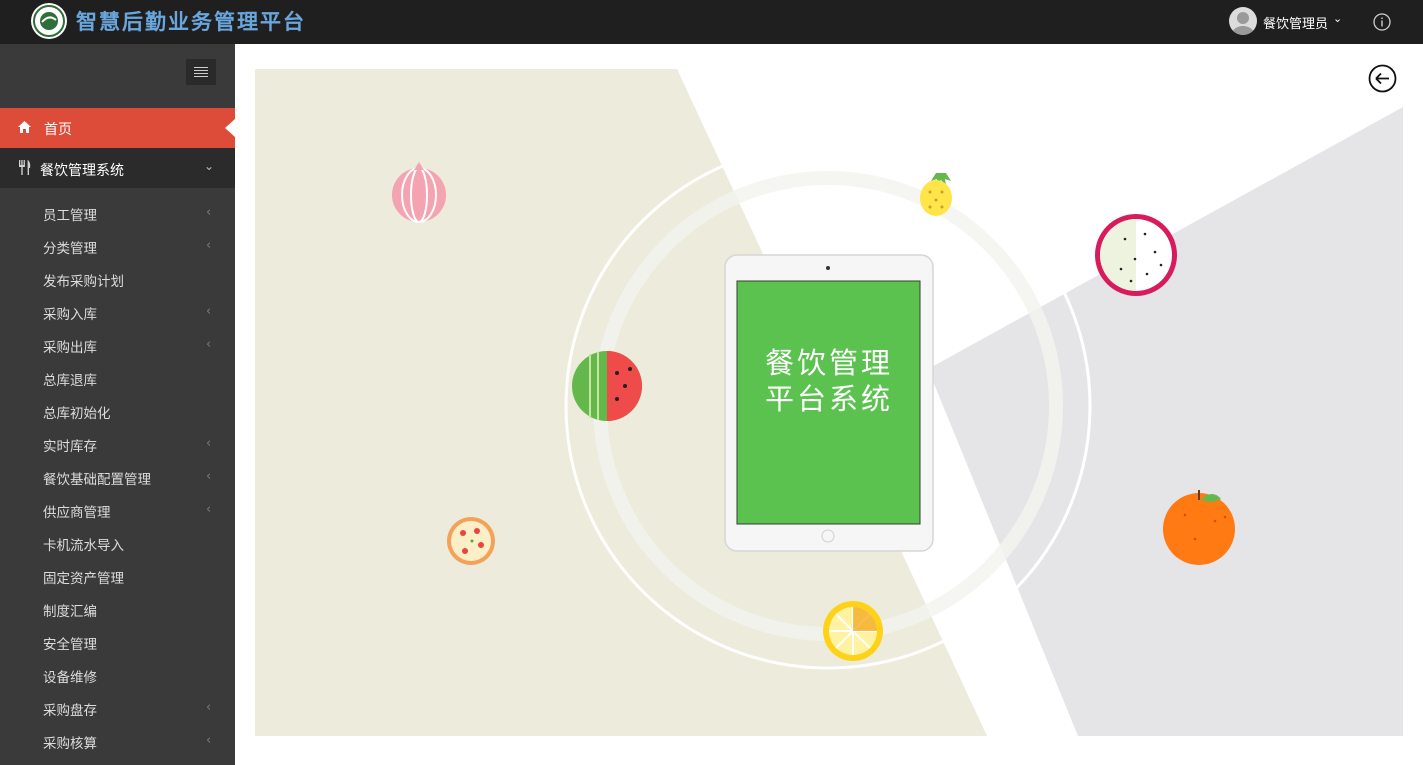 This screenshot has height=765, width=1423. I want to click on sidebar-subitem: 餐饮基础配置管理 ‹, so click(117, 476).